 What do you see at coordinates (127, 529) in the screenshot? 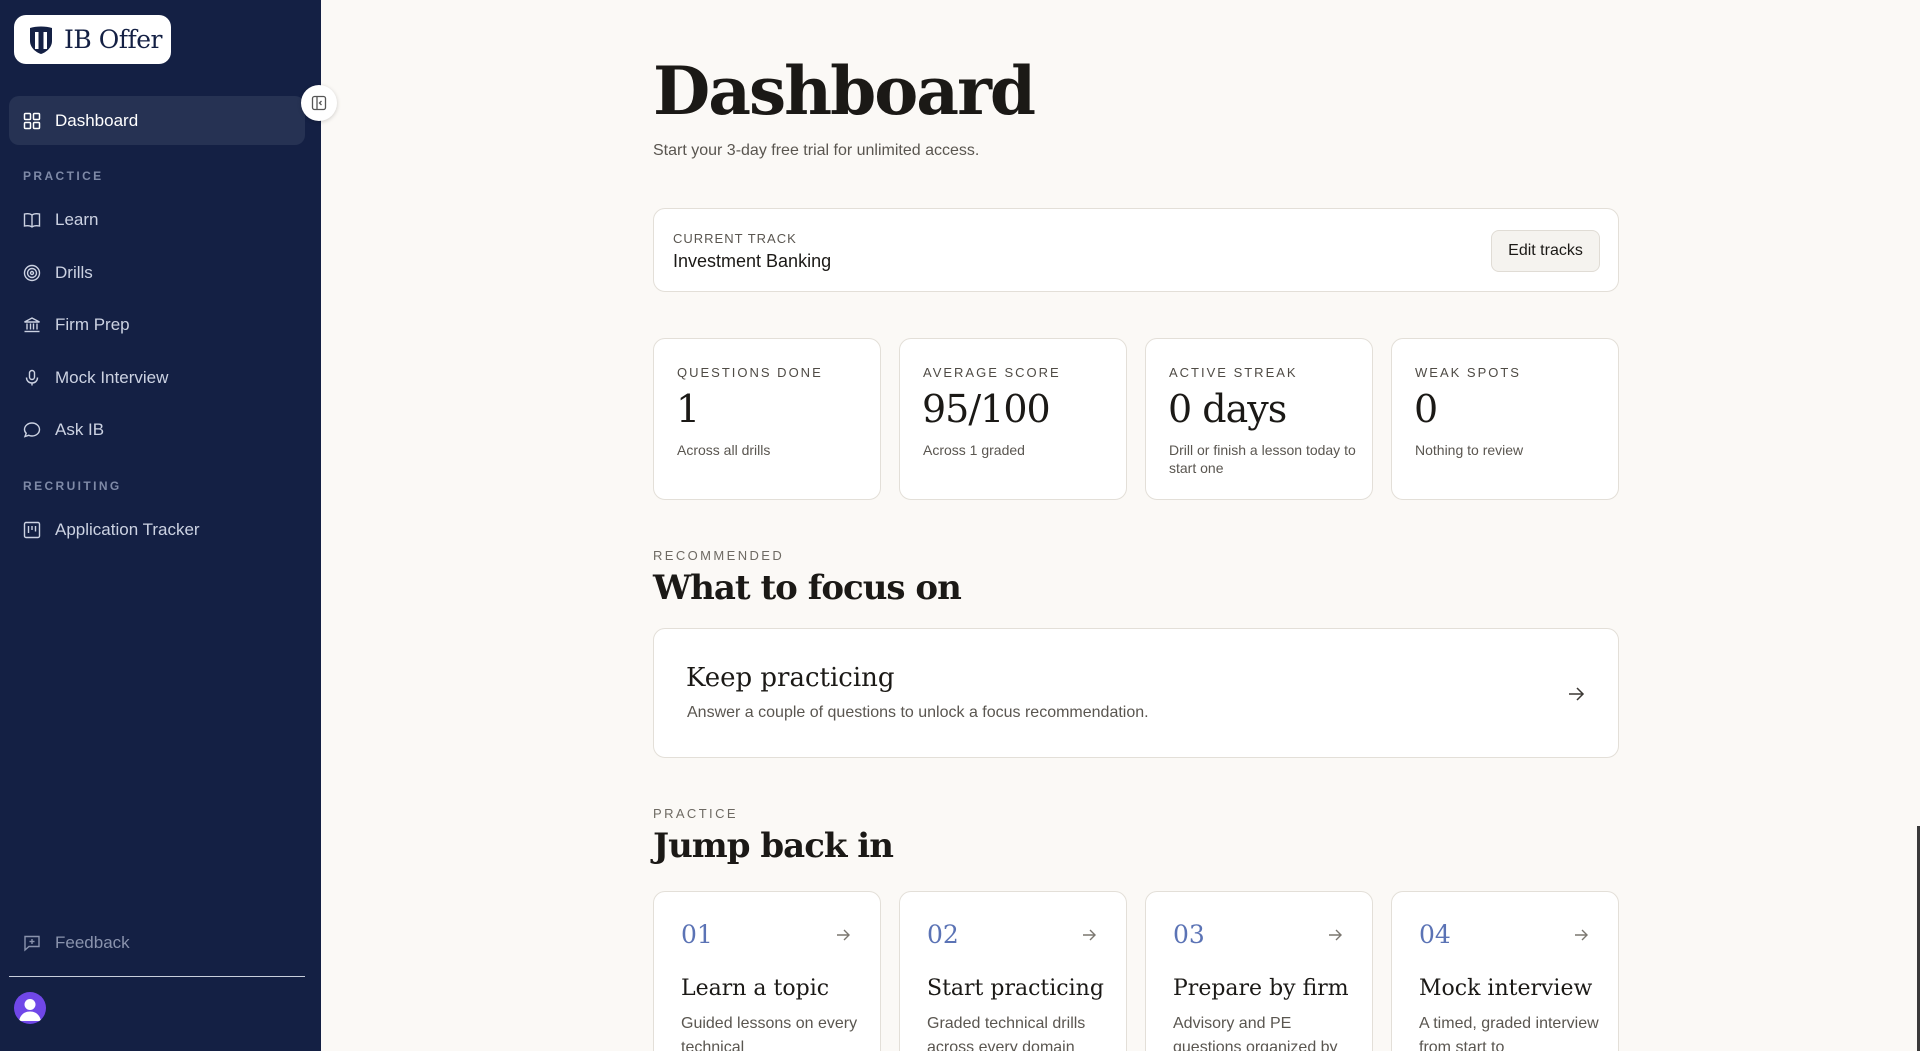
I see `sidebar-item-label: Application Tracker` at bounding box center [127, 529].